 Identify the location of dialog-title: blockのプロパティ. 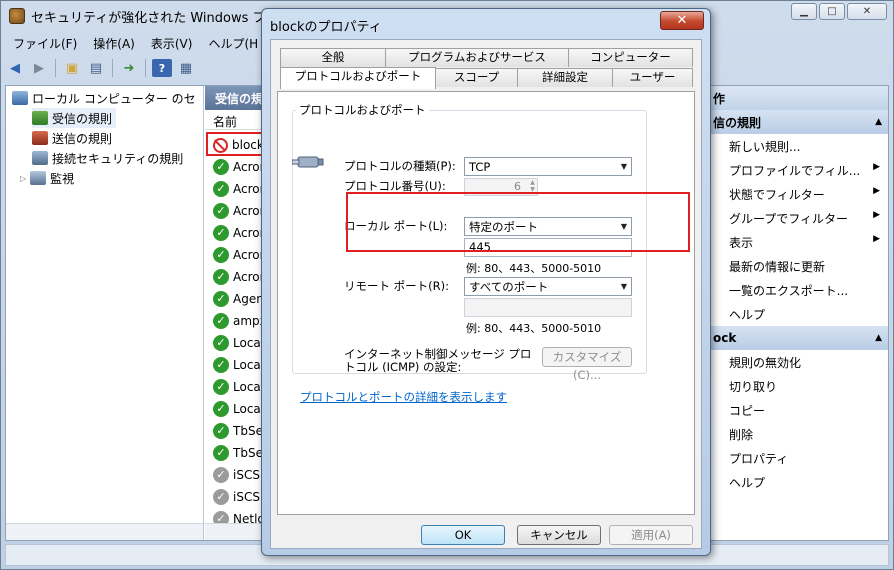
(326, 27).